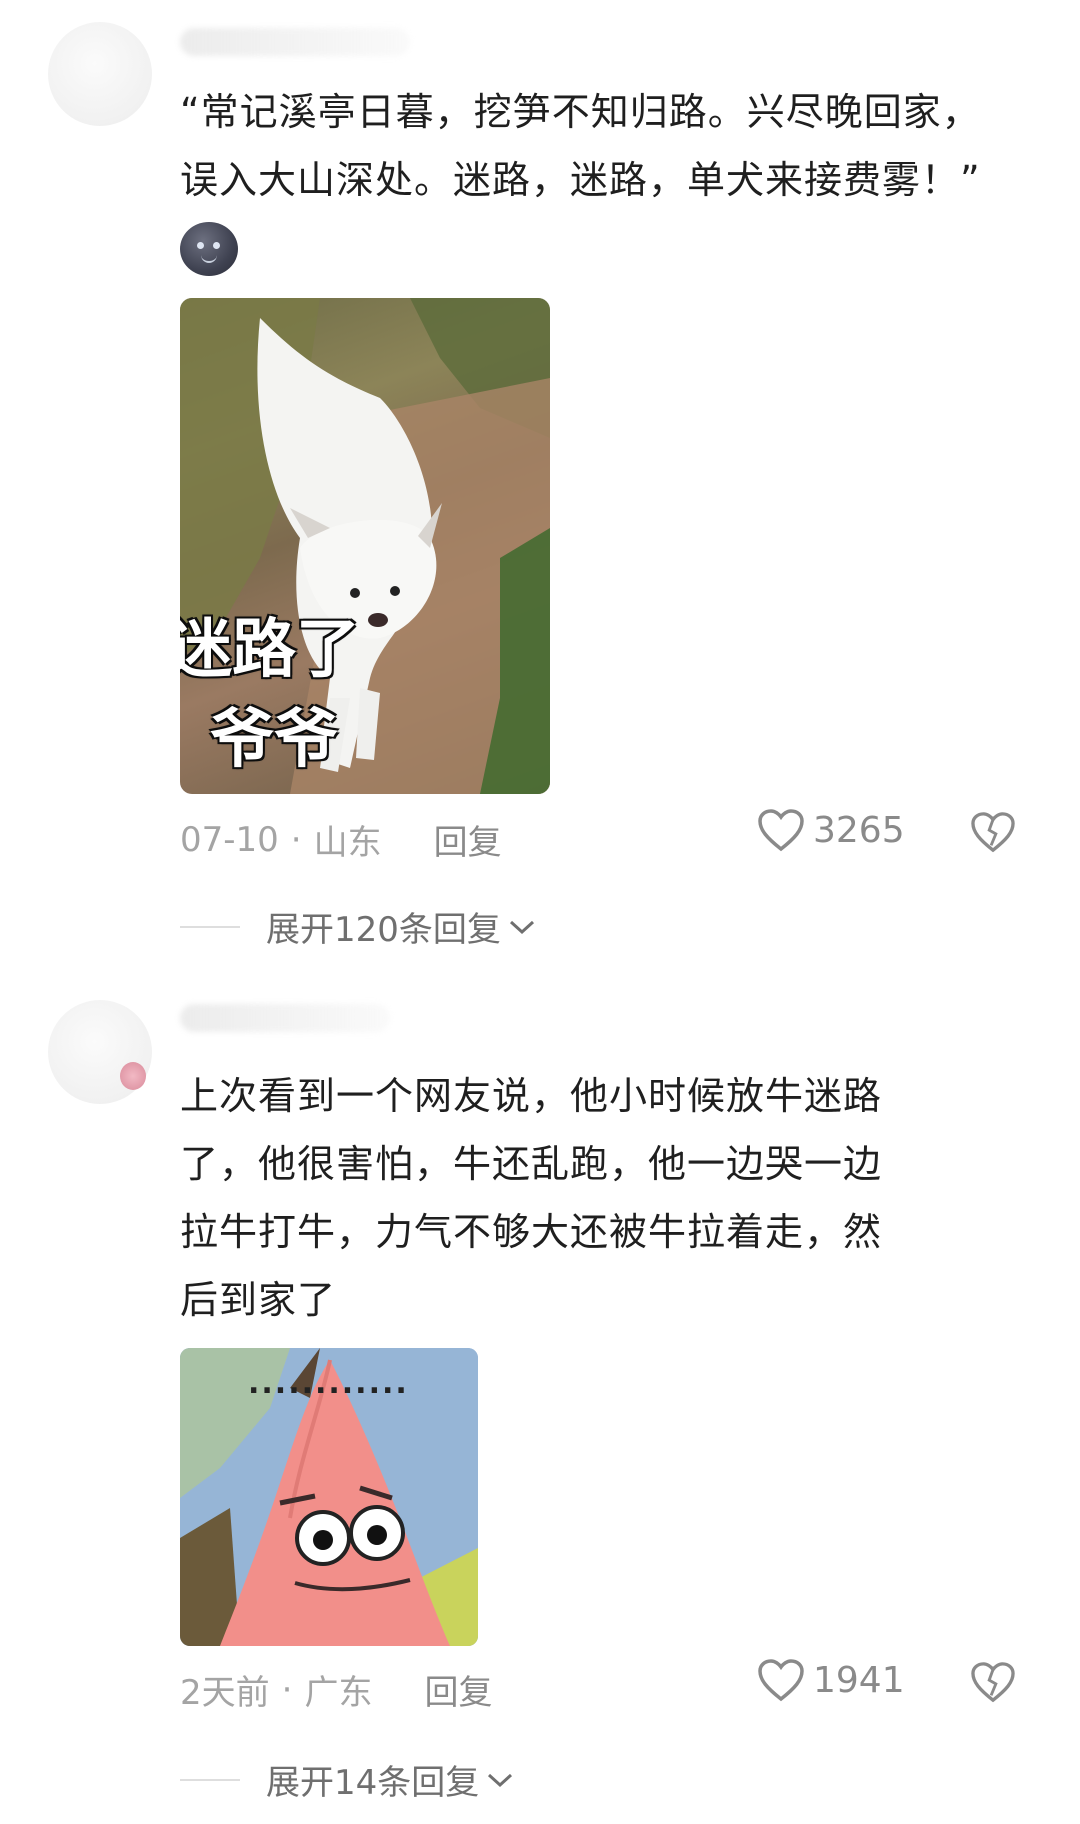  Describe the element at coordinates (209, 249) in the screenshot. I see `moon-face-emoji-icon` at that location.